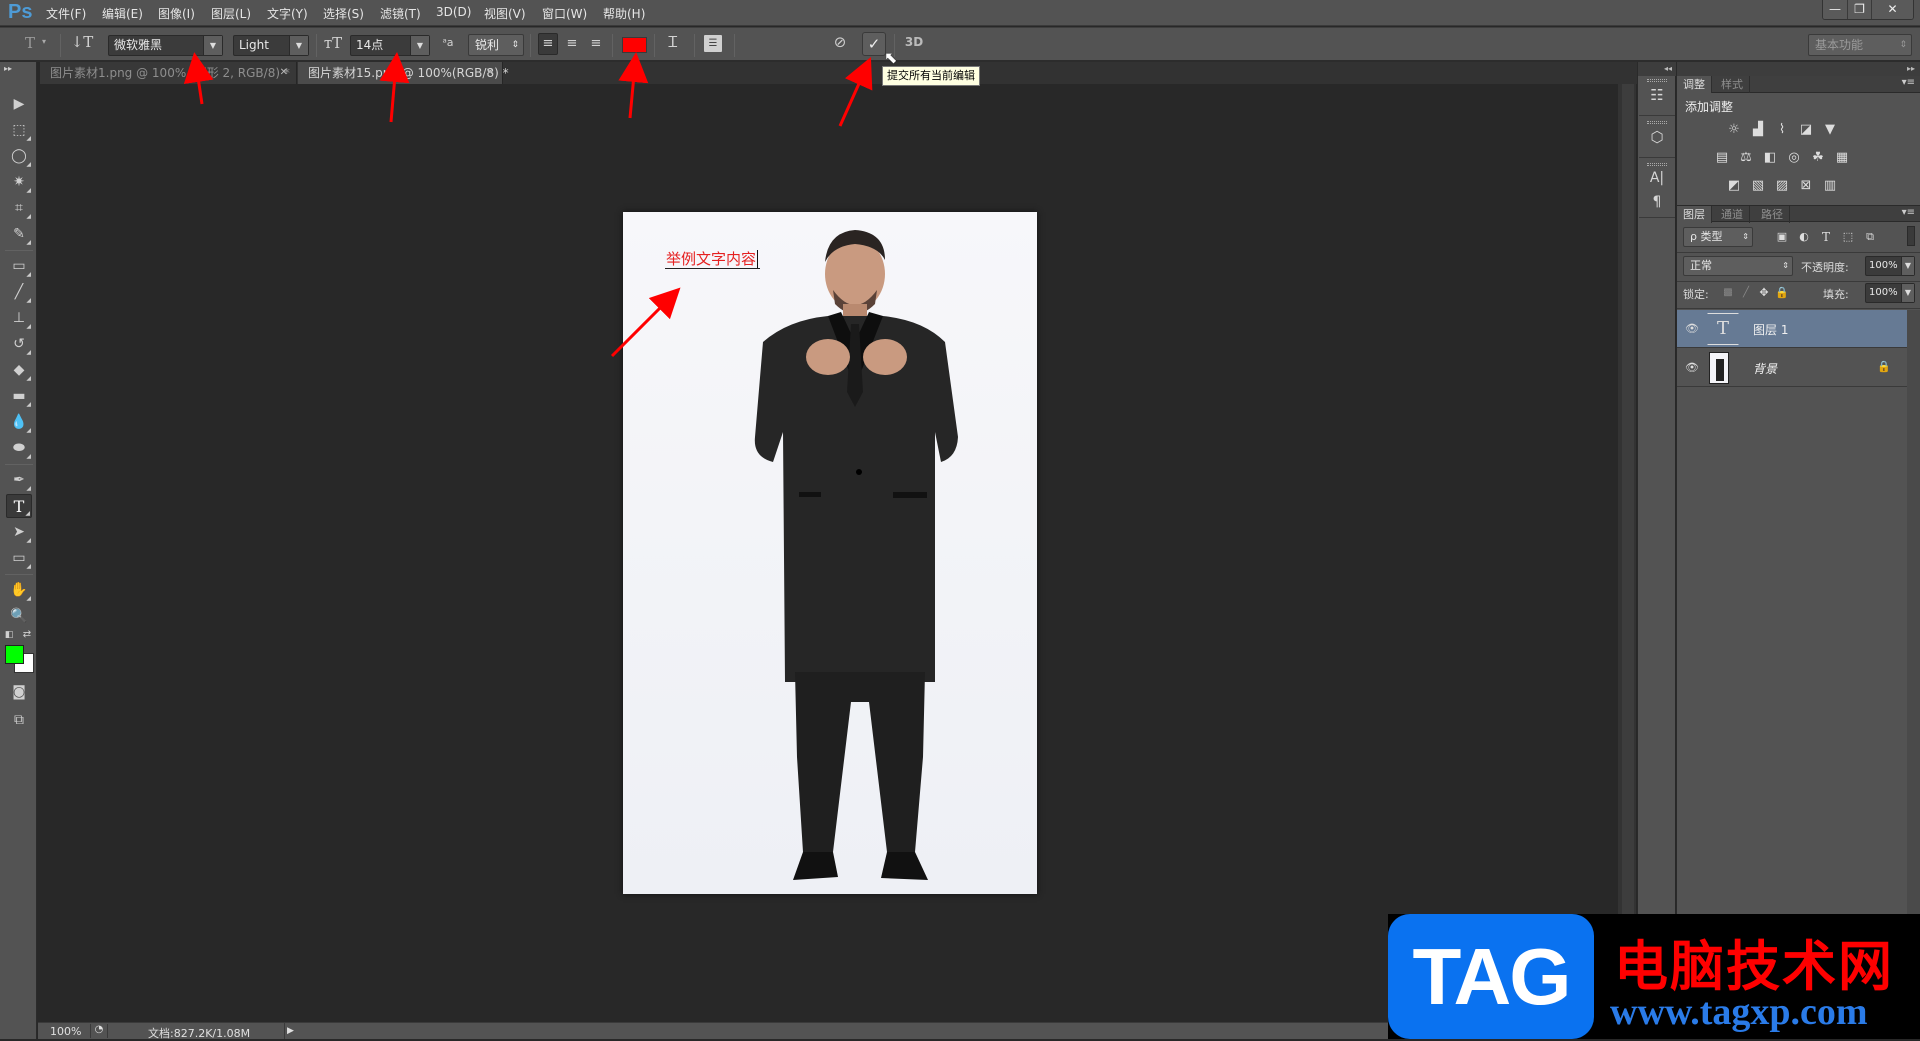 This screenshot has height=1041, width=1920. Describe the element at coordinates (1792, 329) in the screenshot. I see `layer-row-text: 👁 T 图层 1` at that location.